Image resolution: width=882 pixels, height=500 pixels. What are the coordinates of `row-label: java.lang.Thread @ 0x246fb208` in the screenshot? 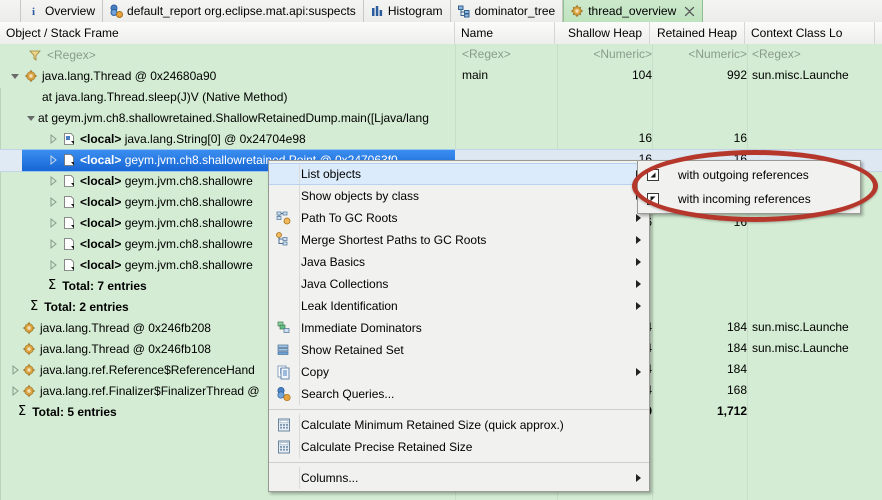 It's located at (125, 327).